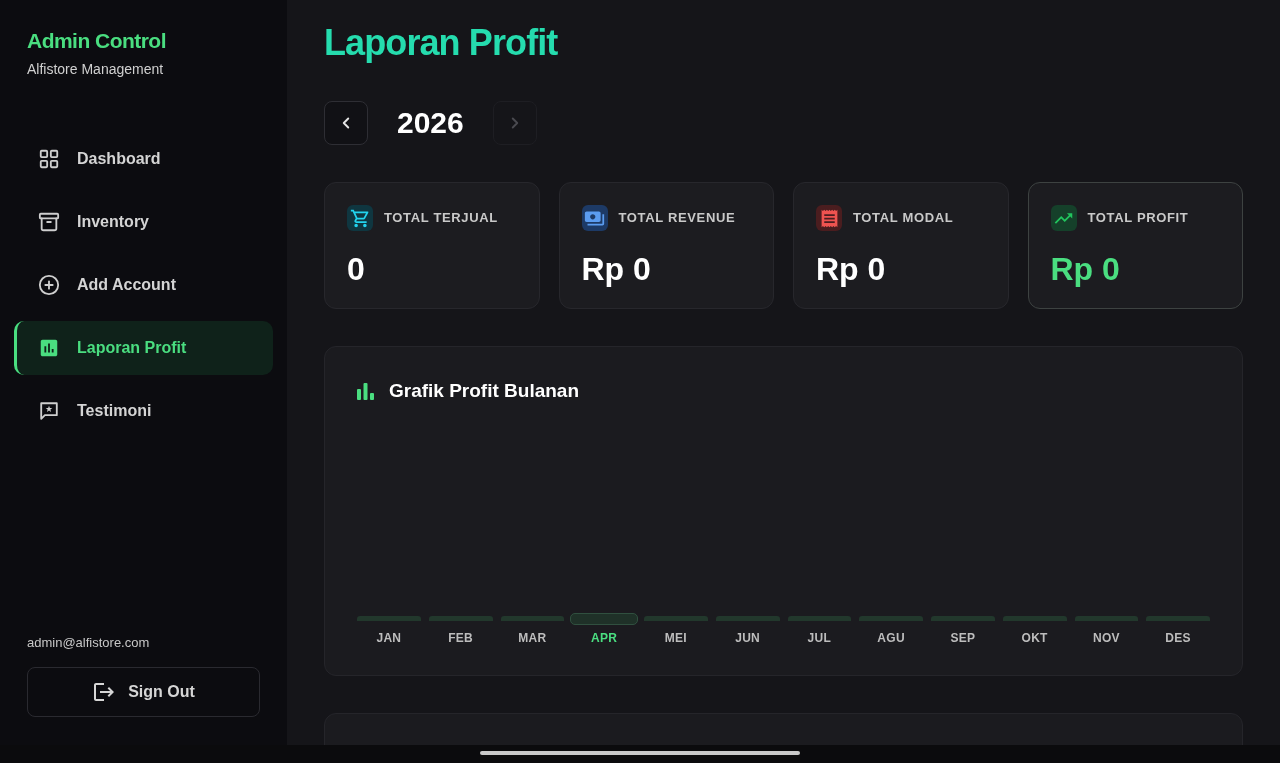 This screenshot has height=763, width=1280. What do you see at coordinates (819, 638) in the screenshot?
I see `axis-label: JUL` at bounding box center [819, 638].